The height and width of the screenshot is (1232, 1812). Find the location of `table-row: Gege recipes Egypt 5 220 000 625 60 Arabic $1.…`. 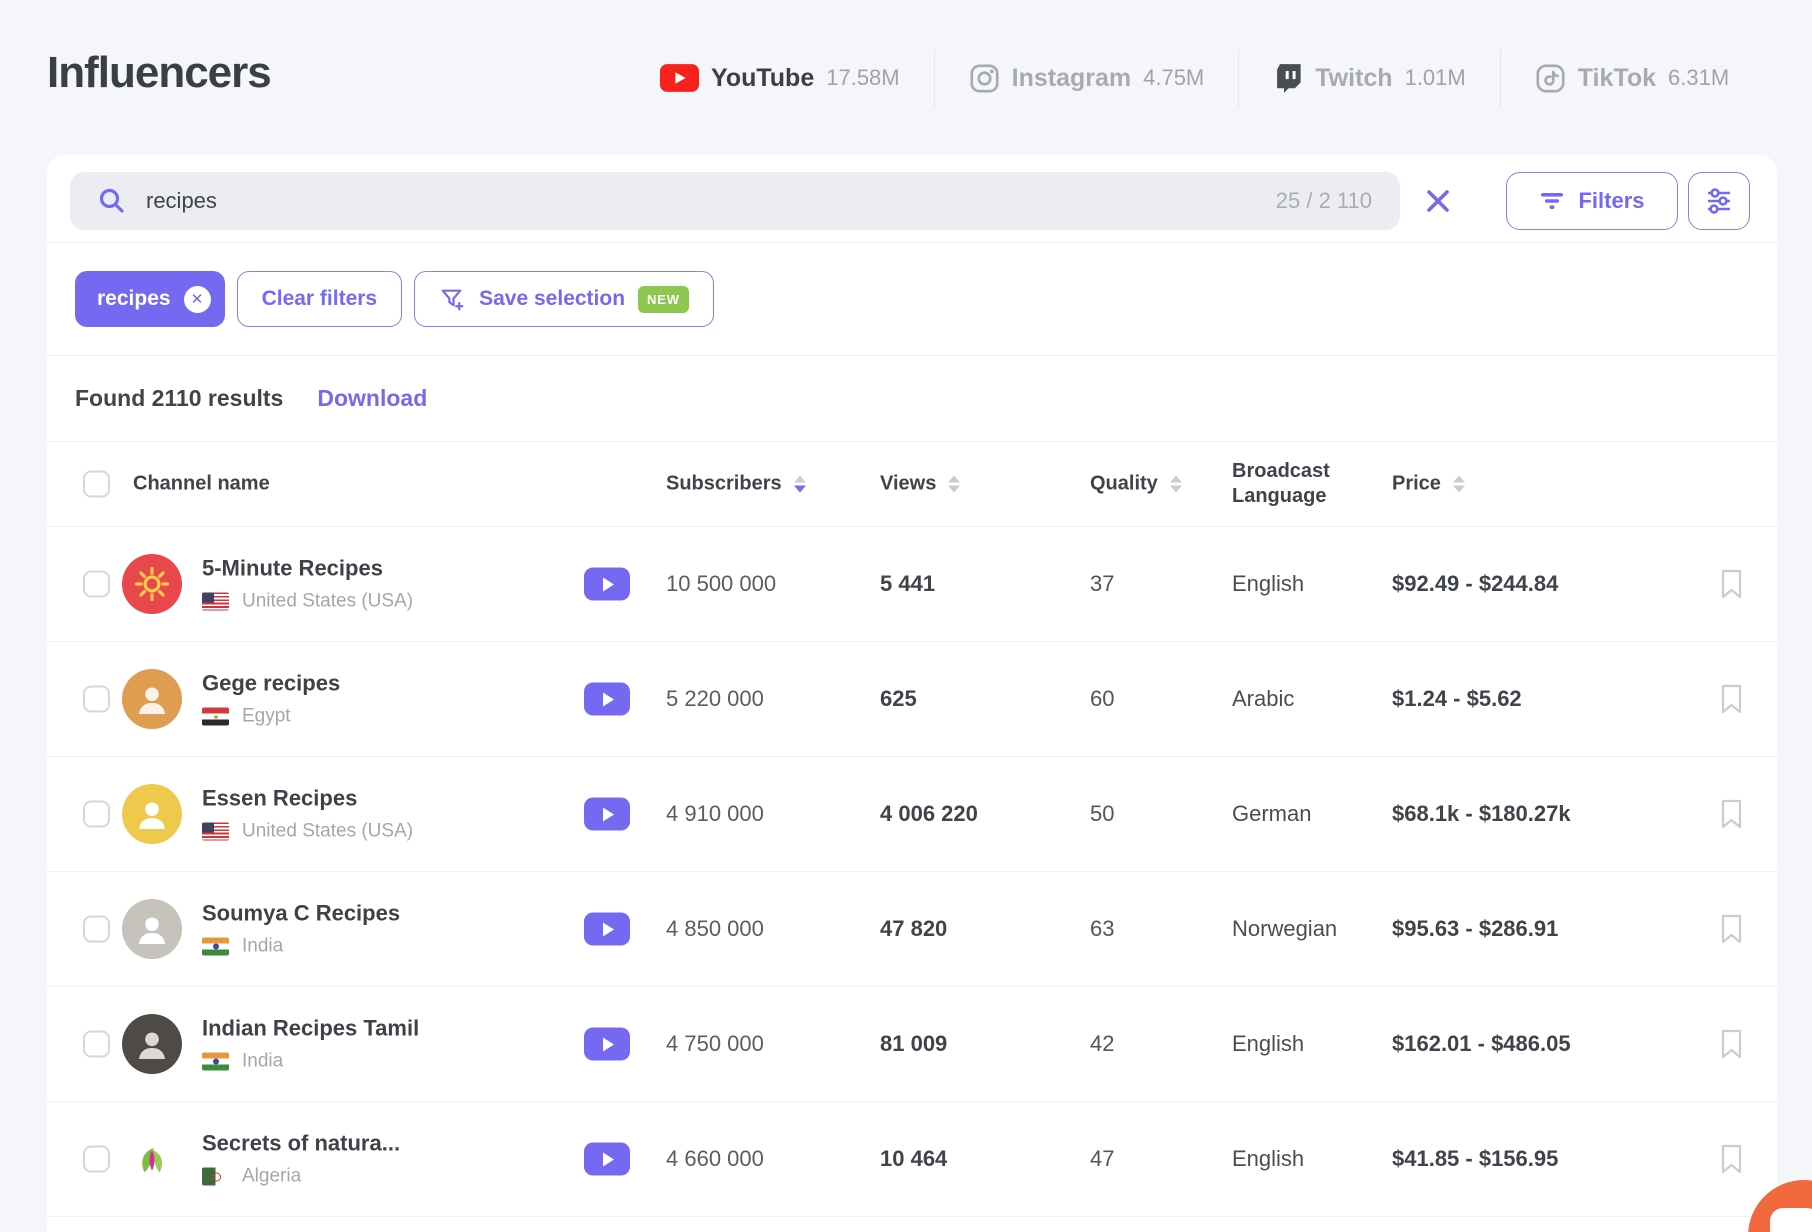

table-row: Gege recipes Egypt 5 220 000 625 60 Arabic $1.… is located at coordinates (912, 699).